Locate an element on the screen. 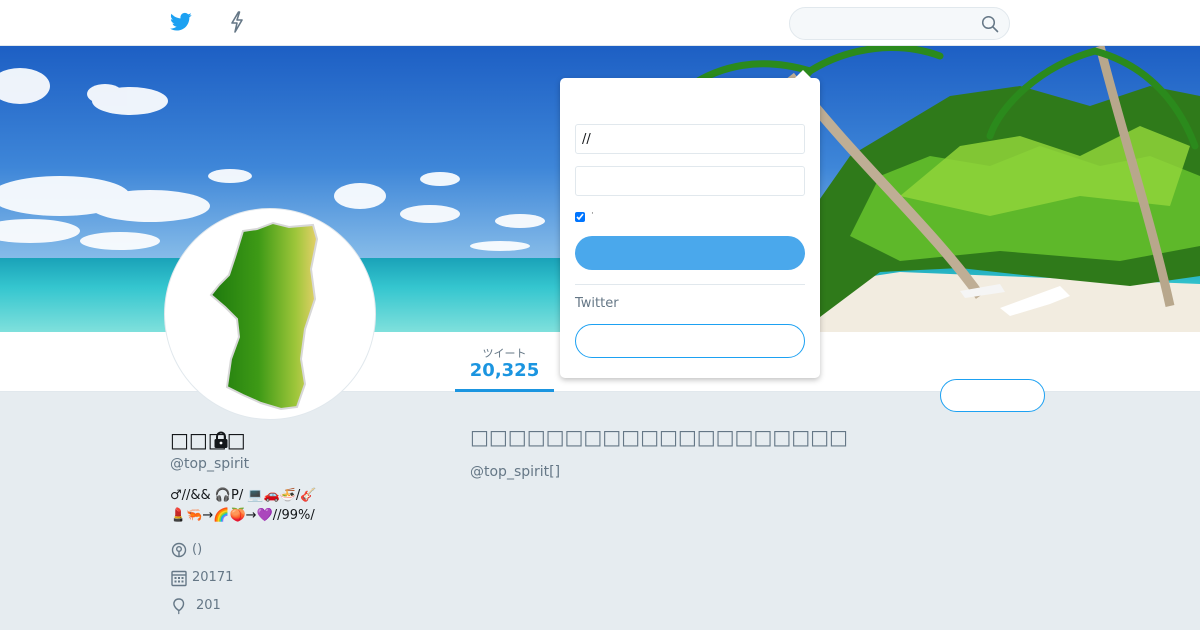  search-box is located at coordinates (899, 23).